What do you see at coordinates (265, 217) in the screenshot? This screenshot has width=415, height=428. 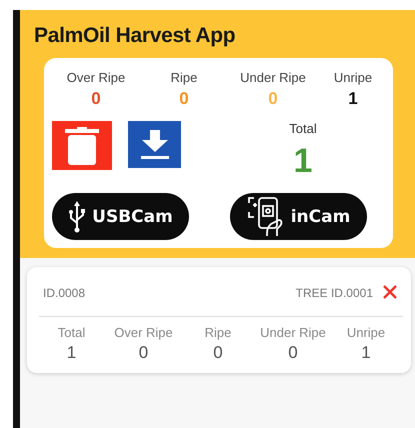 I see `phone-scan-icon` at bounding box center [265, 217].